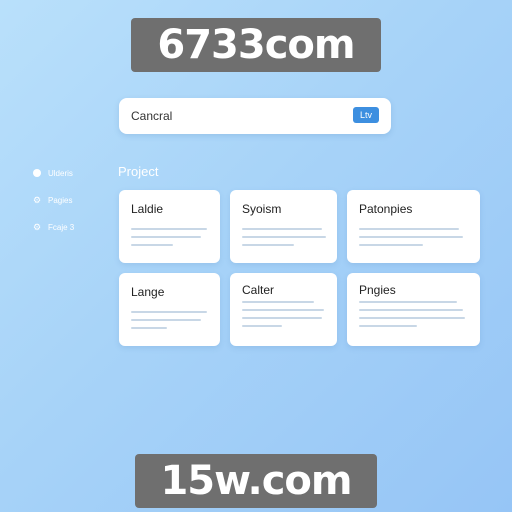 This screenshot has height=512, width=512. What do you see at coordinates (262, 209) in the screenshot?
I see `card-title: Syoism` at bounding box center [262, 209].